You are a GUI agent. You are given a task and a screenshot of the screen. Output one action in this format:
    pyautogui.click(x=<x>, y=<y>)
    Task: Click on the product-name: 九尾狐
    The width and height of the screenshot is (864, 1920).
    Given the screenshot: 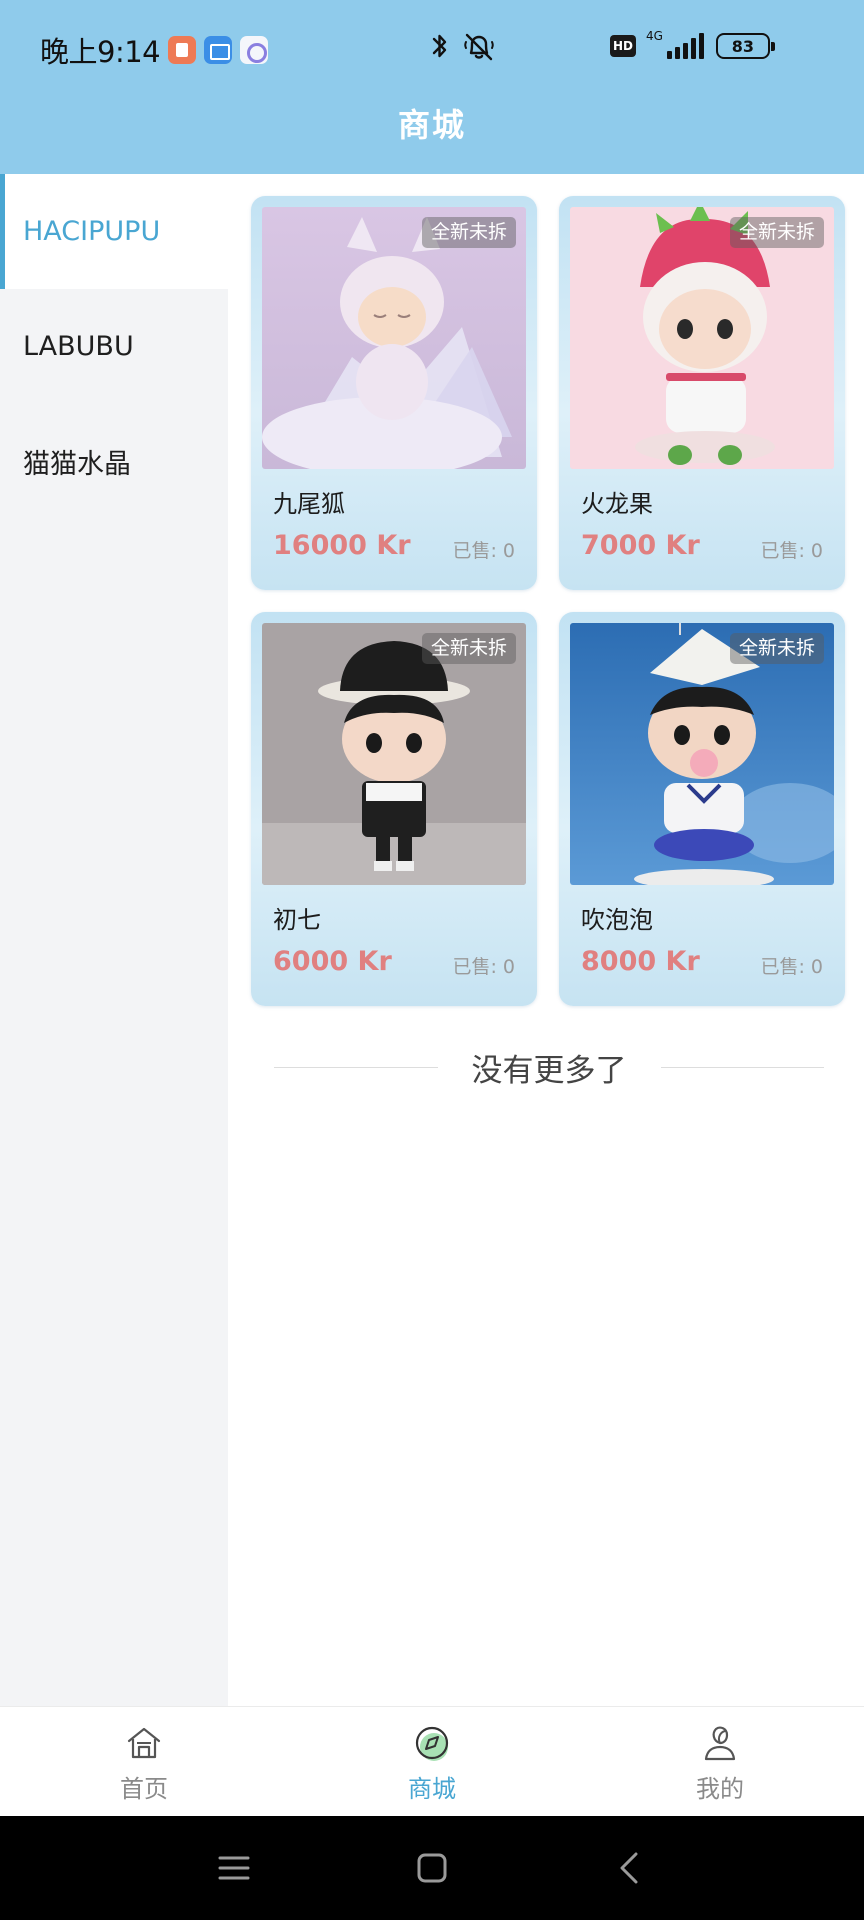 What is the action you would take?
    pyautogui.click(x=309, y=504)
    